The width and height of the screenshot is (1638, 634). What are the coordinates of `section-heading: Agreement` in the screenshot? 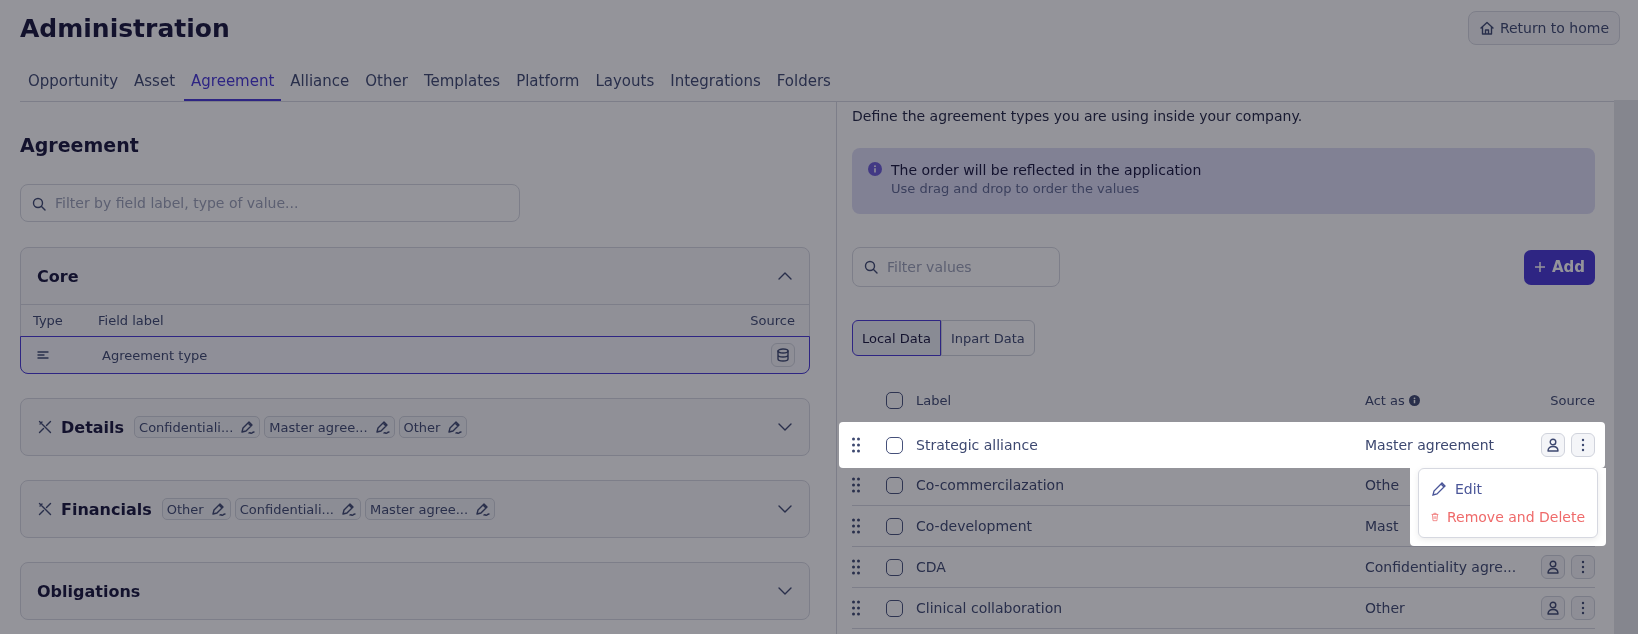 It's located at (80, 145).